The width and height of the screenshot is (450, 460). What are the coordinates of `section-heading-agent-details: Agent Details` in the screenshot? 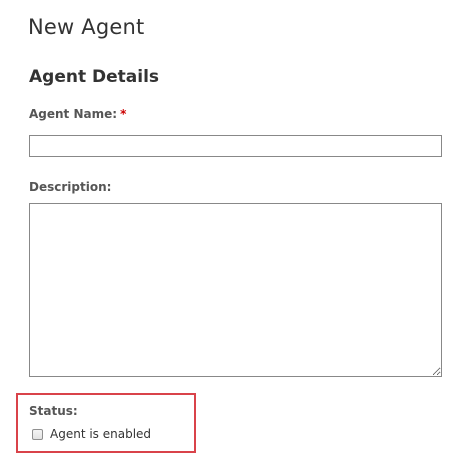 It's located at (94, 77).